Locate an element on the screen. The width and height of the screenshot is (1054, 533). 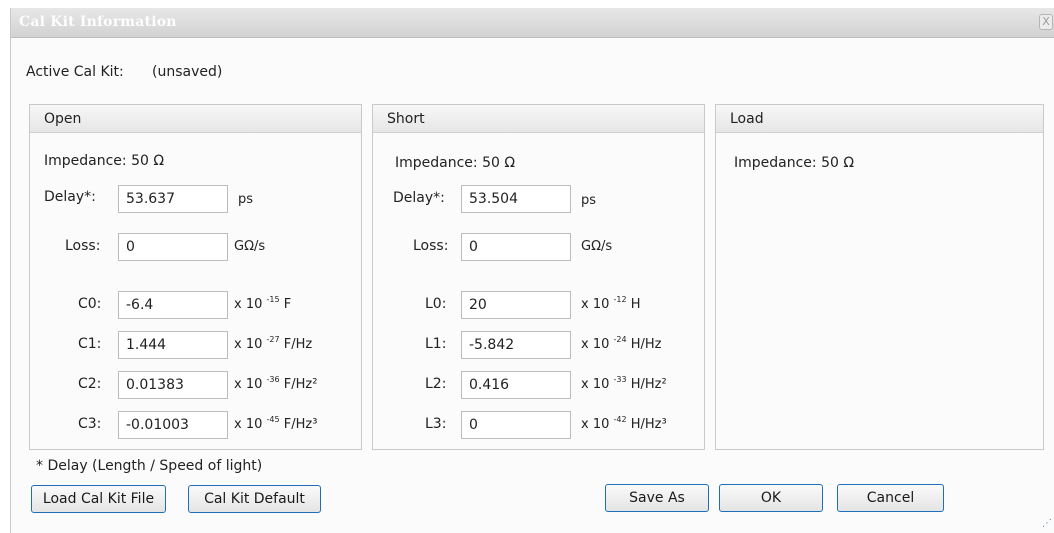
dialog-title: Cal Kit Information is located at coordinates (98, 22).